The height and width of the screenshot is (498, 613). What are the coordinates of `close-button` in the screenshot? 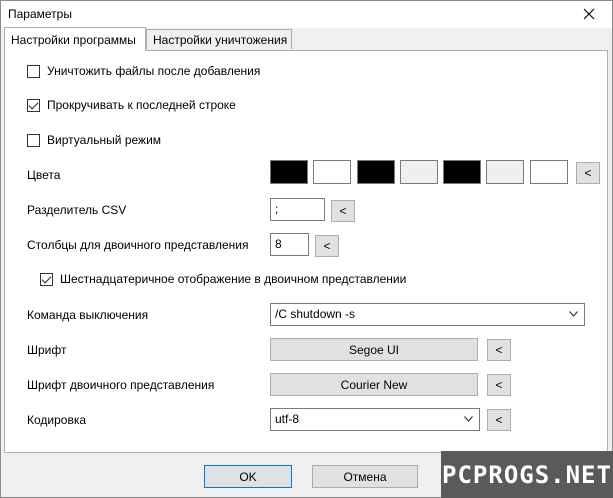 It's located at (589, 14).